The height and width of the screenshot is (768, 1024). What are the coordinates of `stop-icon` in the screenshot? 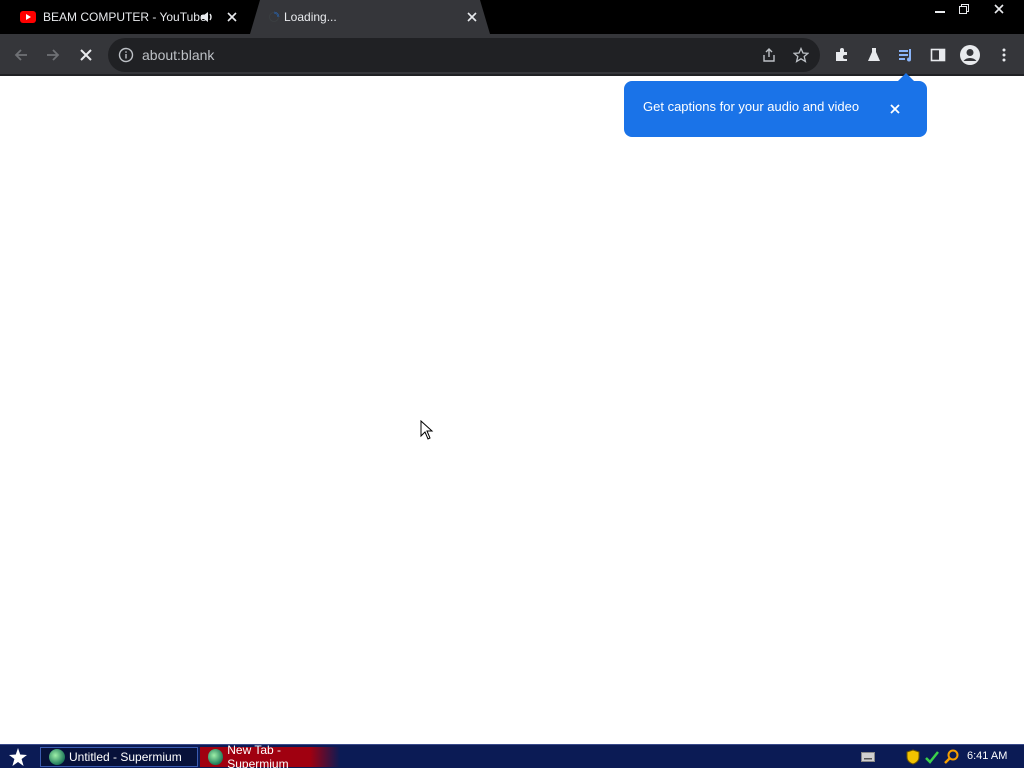 It's located at (86, 55).